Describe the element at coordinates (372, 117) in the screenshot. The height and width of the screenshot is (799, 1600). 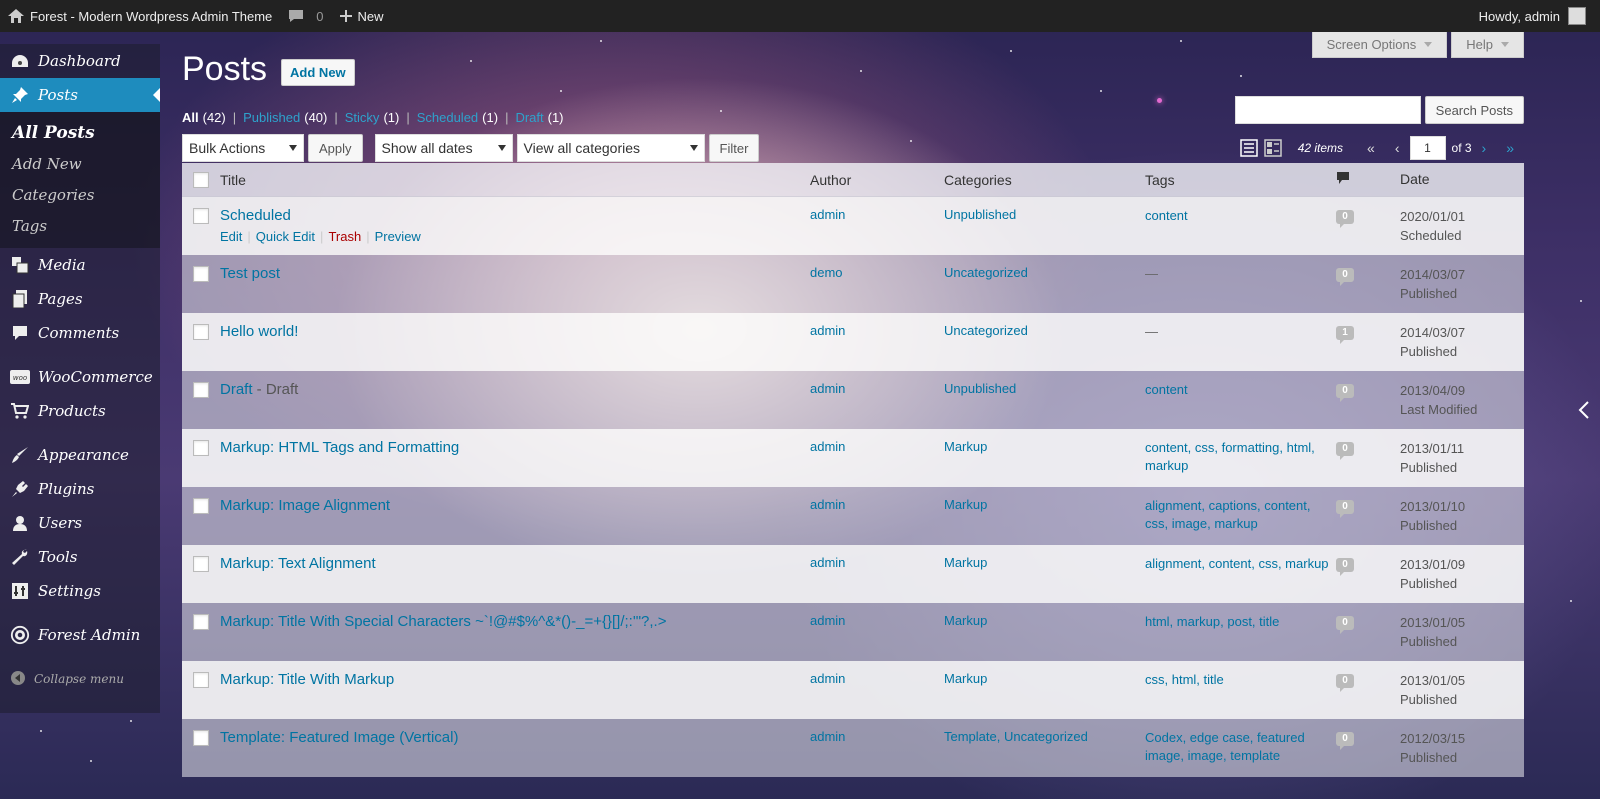
I see `filter-sticky: Sticky (1)` at that location.